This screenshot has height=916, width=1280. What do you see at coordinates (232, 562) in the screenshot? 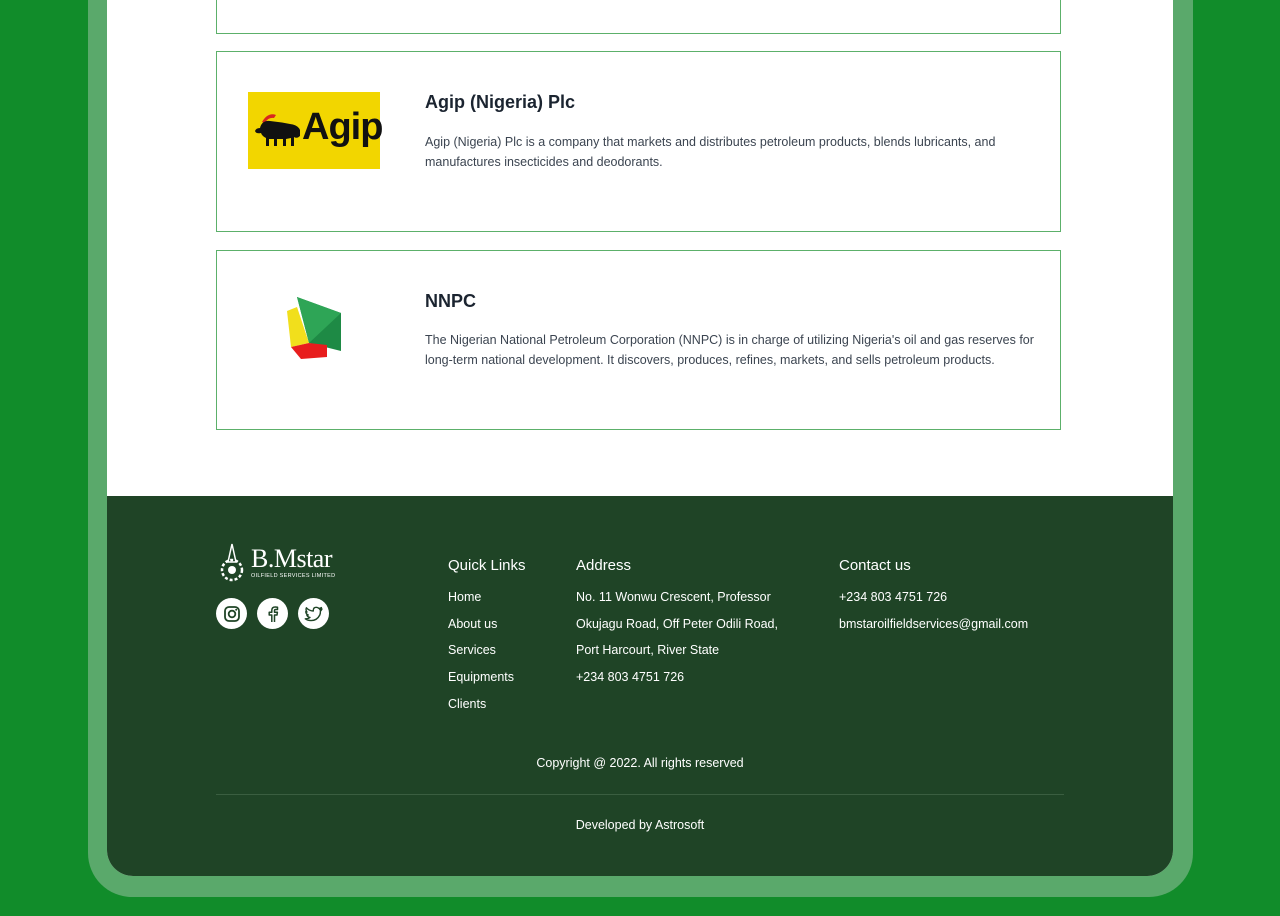
I see `oil-derrick-gear-icon` at bounding box center [232, 562].